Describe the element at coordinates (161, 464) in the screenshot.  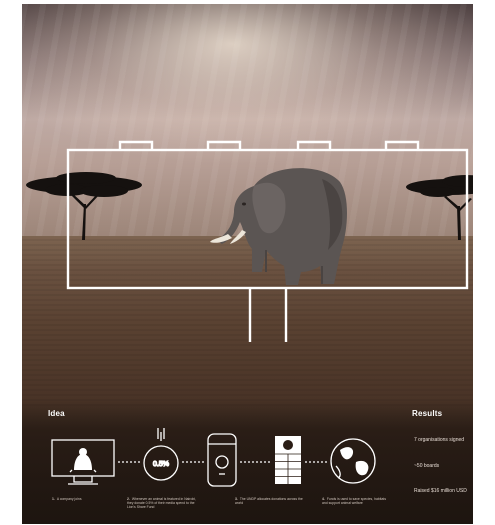
I see `percent-label: 0.5%` at that location.